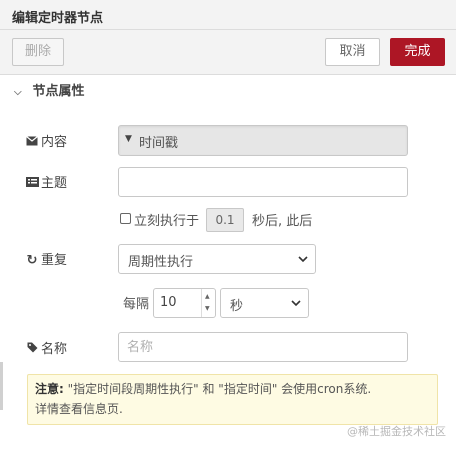  What do you see at coordinates (208, 303) in the screenshot?
I see `spinner-arrows: ▲ ▼` at bounding box center [208, 303].